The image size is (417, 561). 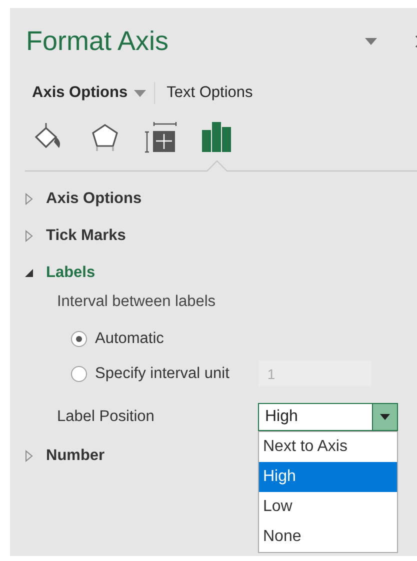 What do you see at coordinates (217, 137) in the screenshot?
I see `bar-chart-icon` at bounding box center [217, 137].